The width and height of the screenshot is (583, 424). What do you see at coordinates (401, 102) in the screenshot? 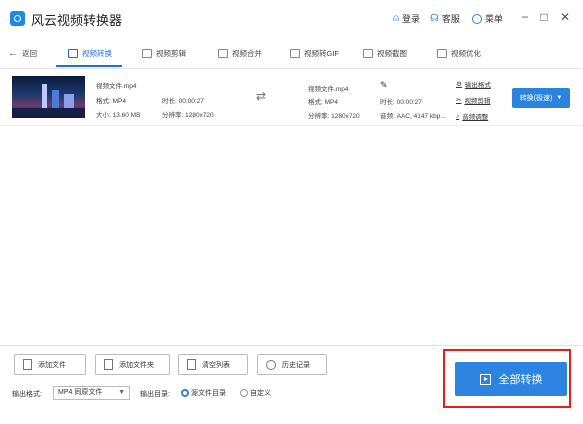
I see `output-duration: 时长: 00:00:27` at bounding box center [401, 102].